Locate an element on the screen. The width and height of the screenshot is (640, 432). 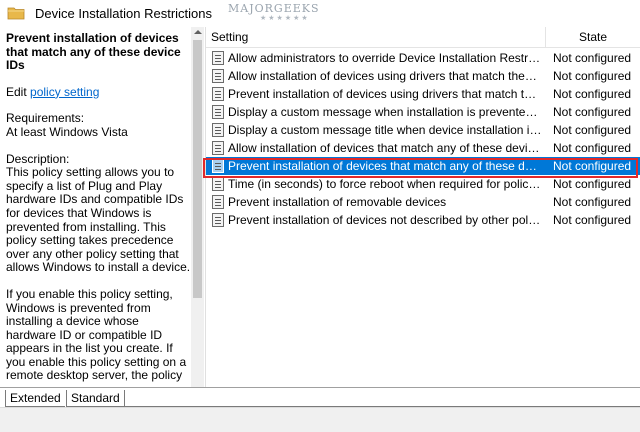
scroll-thumb is located at coordinates (197, 169).